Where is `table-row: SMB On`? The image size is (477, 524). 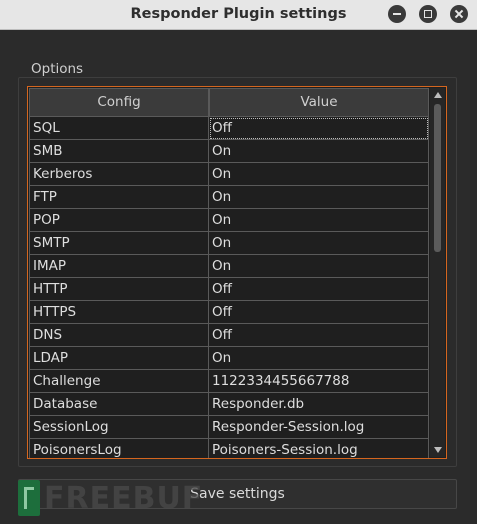 table-row: SMB On is located at coordinates (229, 151).